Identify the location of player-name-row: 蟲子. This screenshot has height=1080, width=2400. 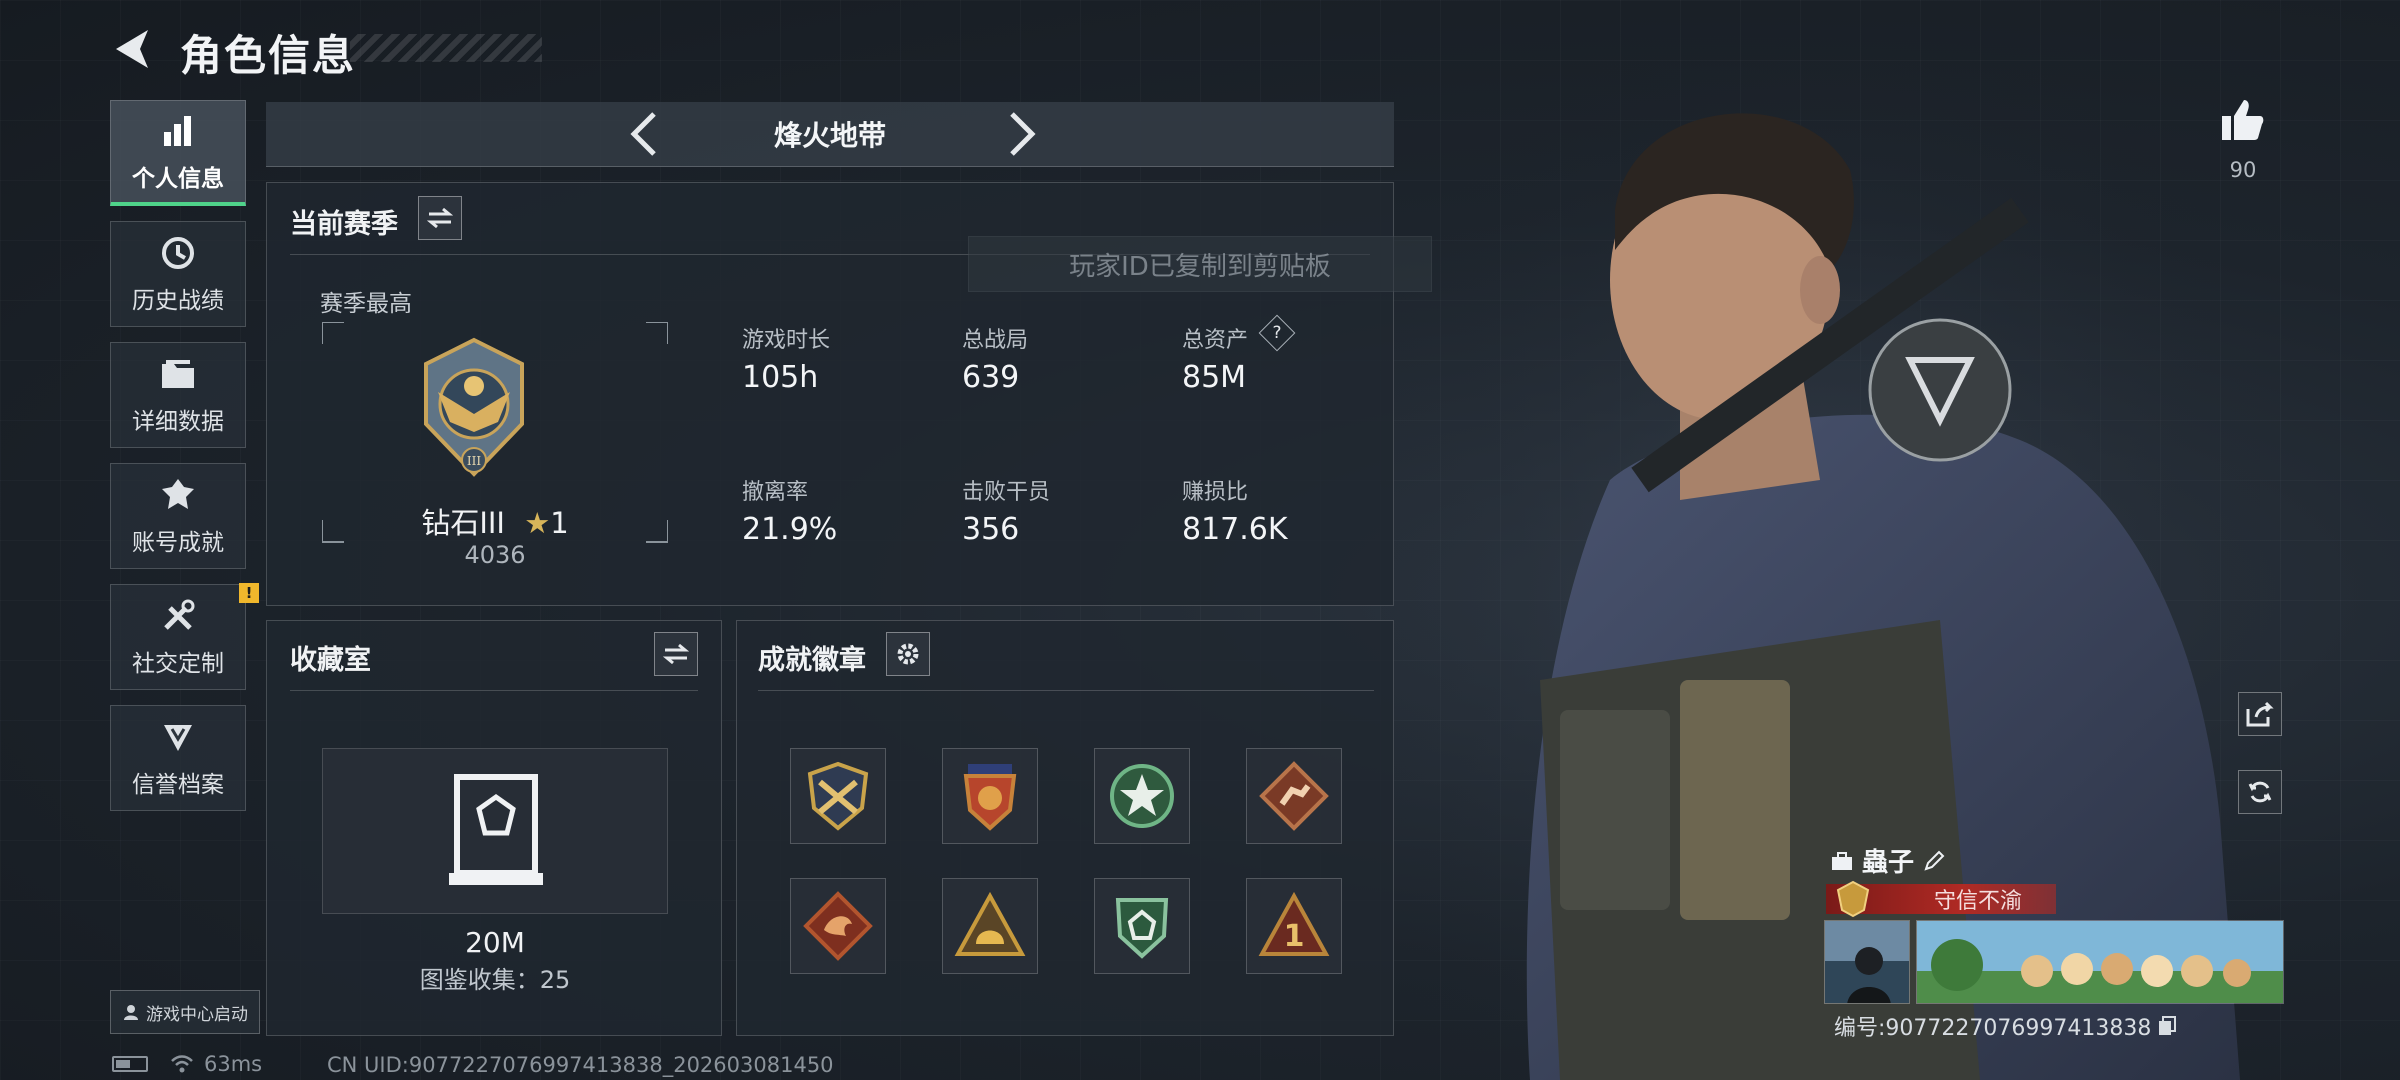
(1888, 860).